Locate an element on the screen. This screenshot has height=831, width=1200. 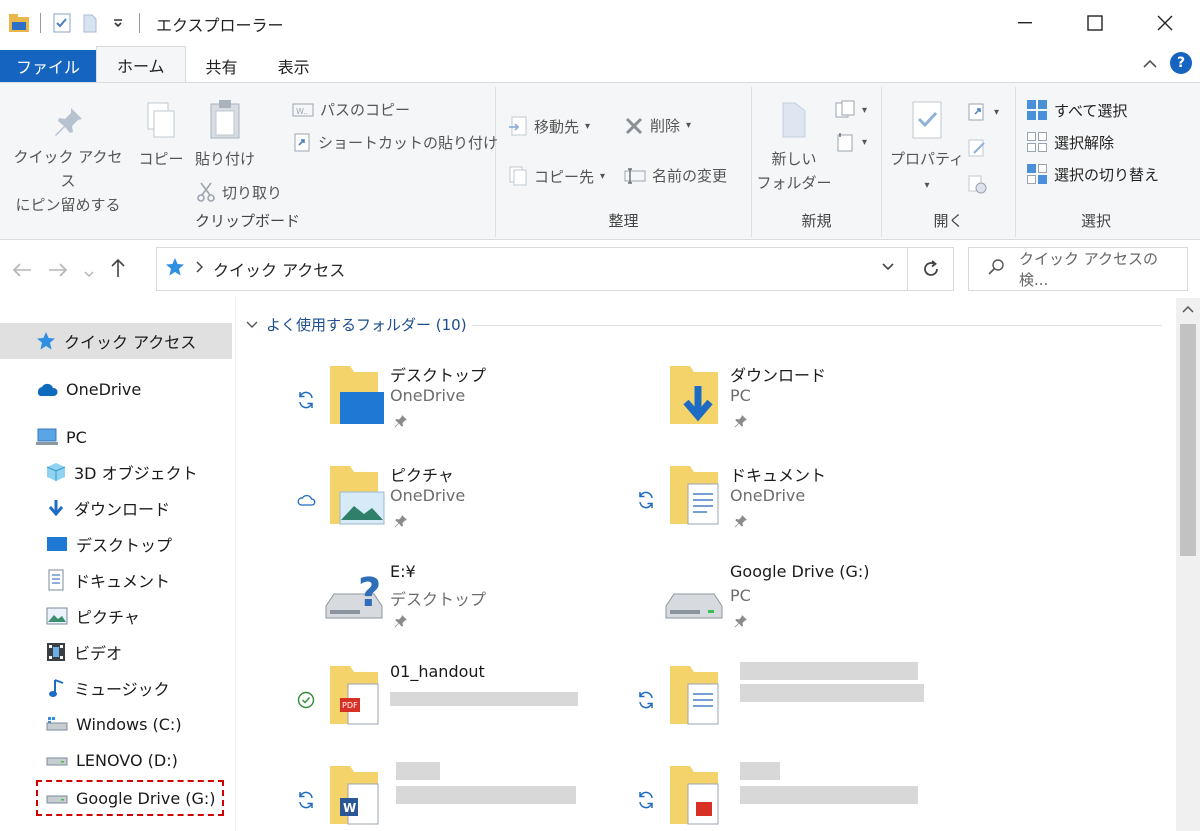
select-all-label: すべて選択 is located at coordinates (1091, 110).